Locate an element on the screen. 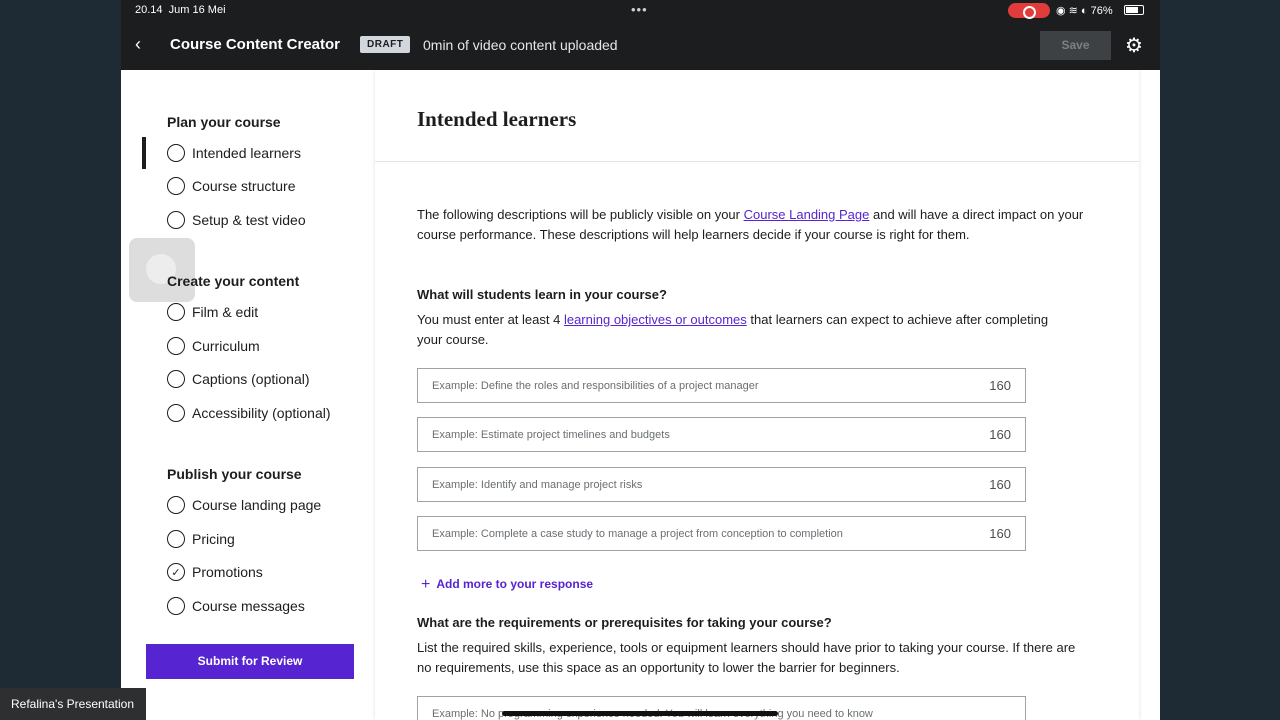 The image size is (1280, 720). sidebar-item-captions: Captions (optional) is located at coordinates (238, 379).